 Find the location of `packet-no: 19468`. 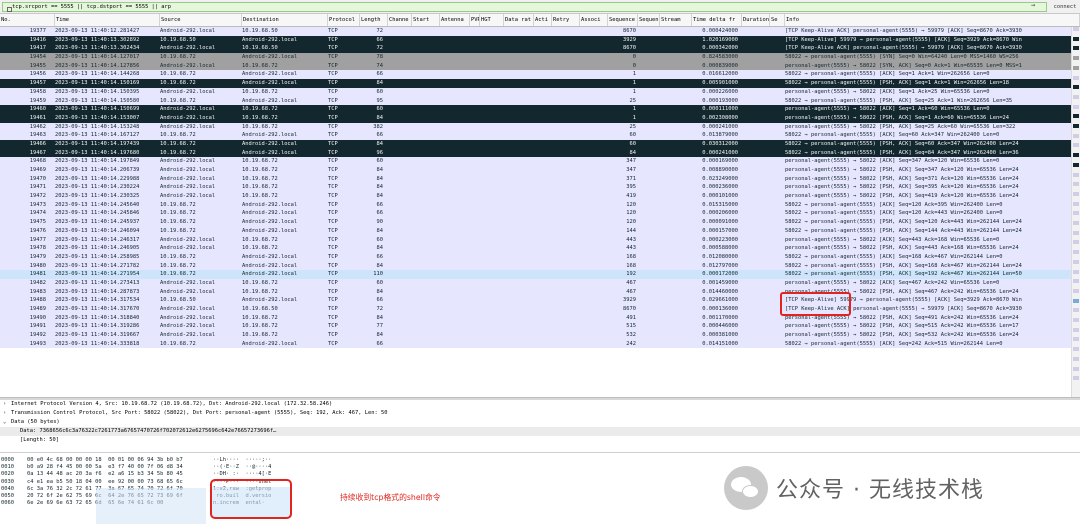

packet-no: 19468 is located at coordinates (37, 161).